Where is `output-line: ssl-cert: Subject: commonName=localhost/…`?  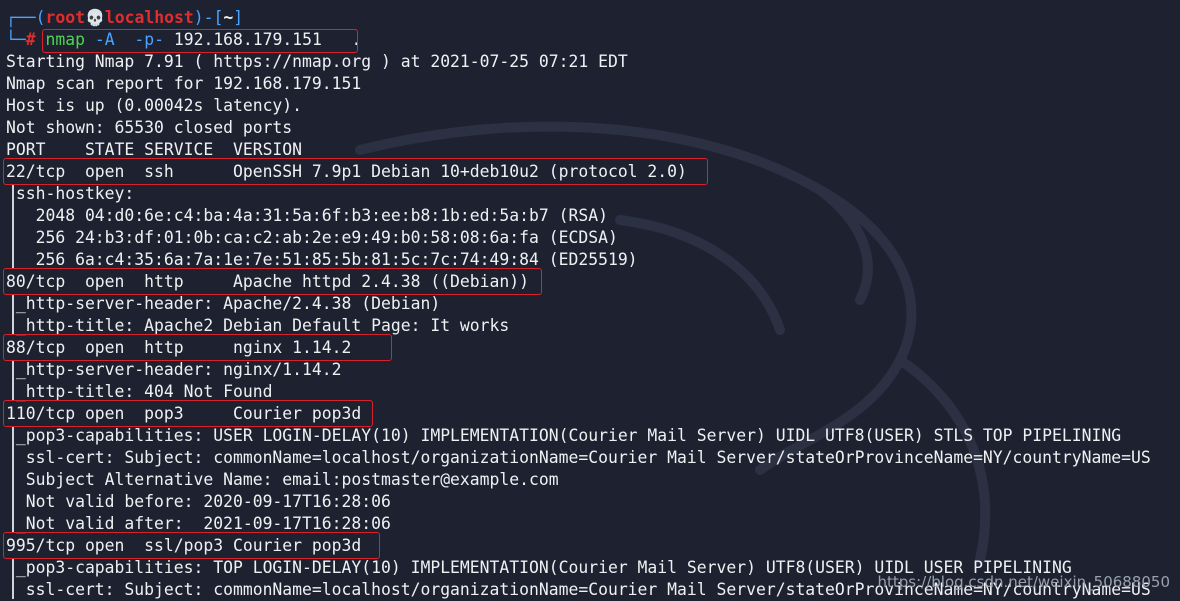 output-line: ssl-cert: Subject: commonName=localhost/… is located at coordinates (578, 457).